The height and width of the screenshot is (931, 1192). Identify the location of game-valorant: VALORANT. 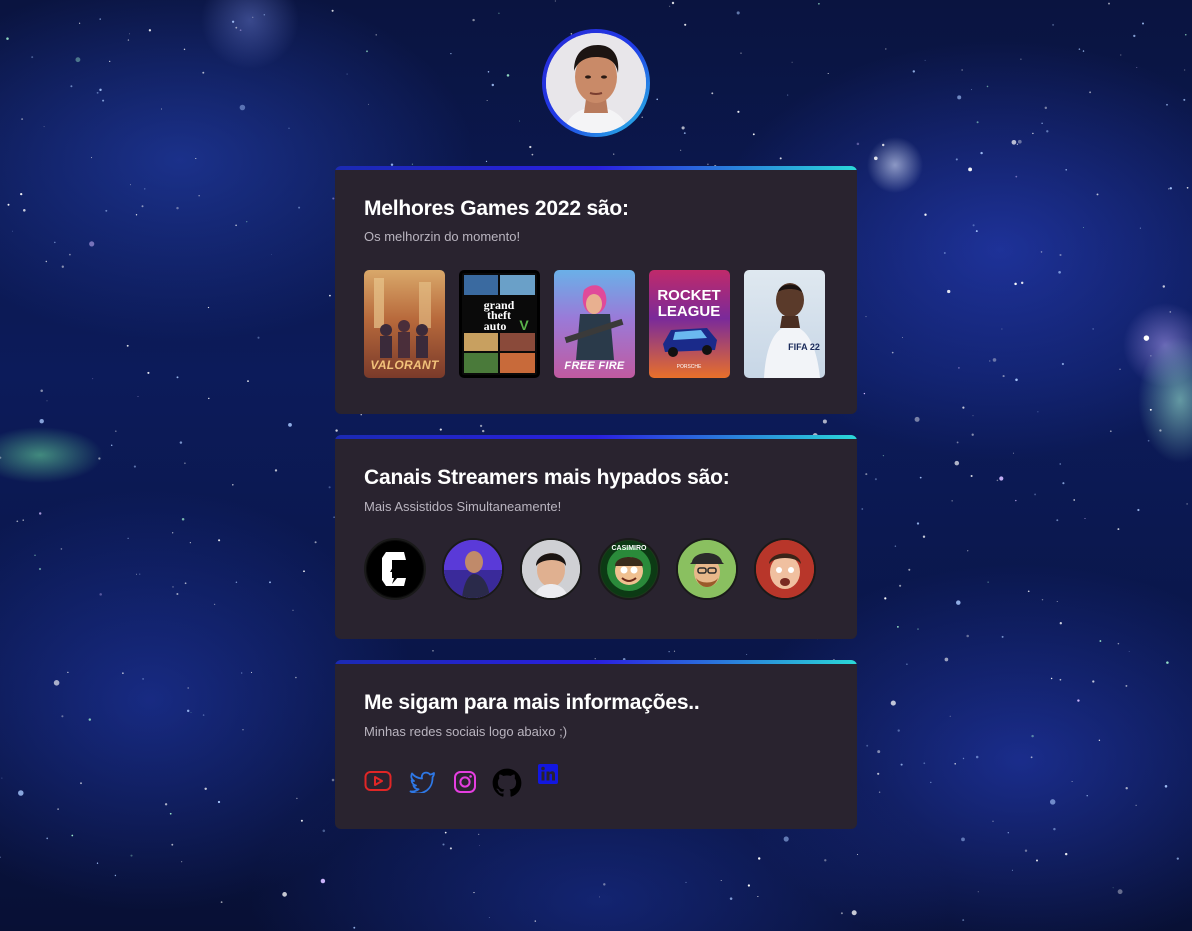
(404, 324).